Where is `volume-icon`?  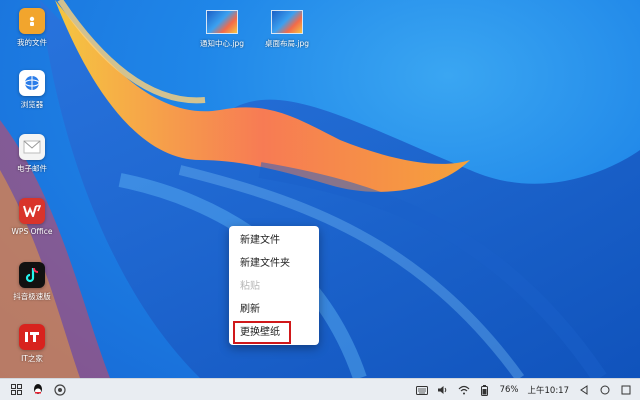
volume-icon is located at coordinates (443, 390).